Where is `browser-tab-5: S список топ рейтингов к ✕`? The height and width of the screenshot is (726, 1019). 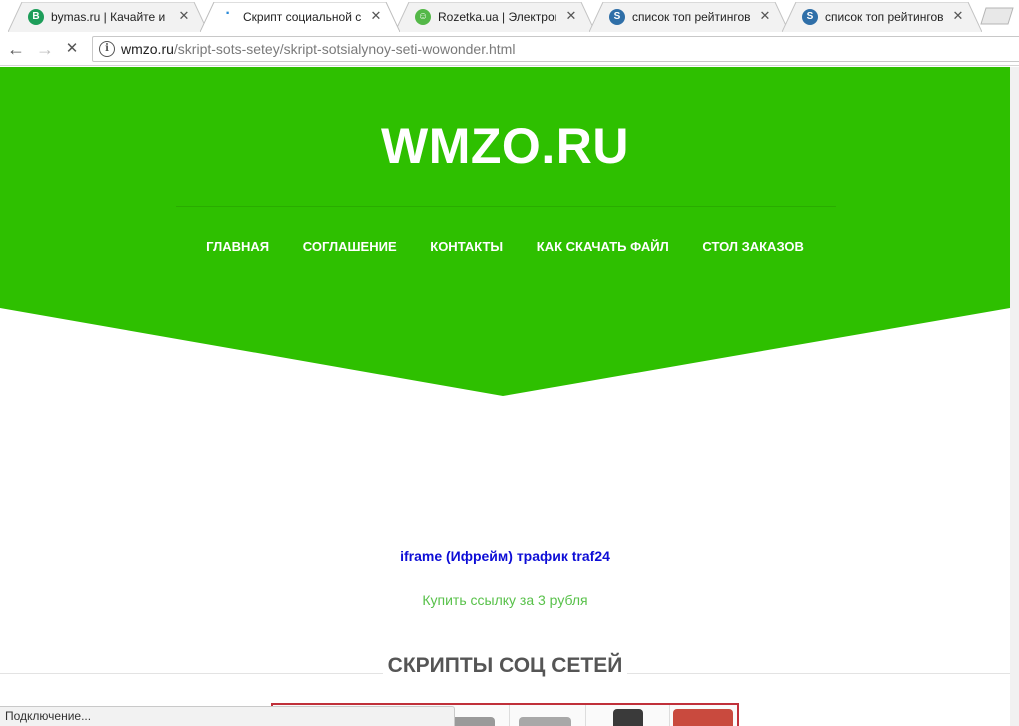
browser-tab-5: S список топ рейтингов к ✕ is located at coordinates (882, 17).